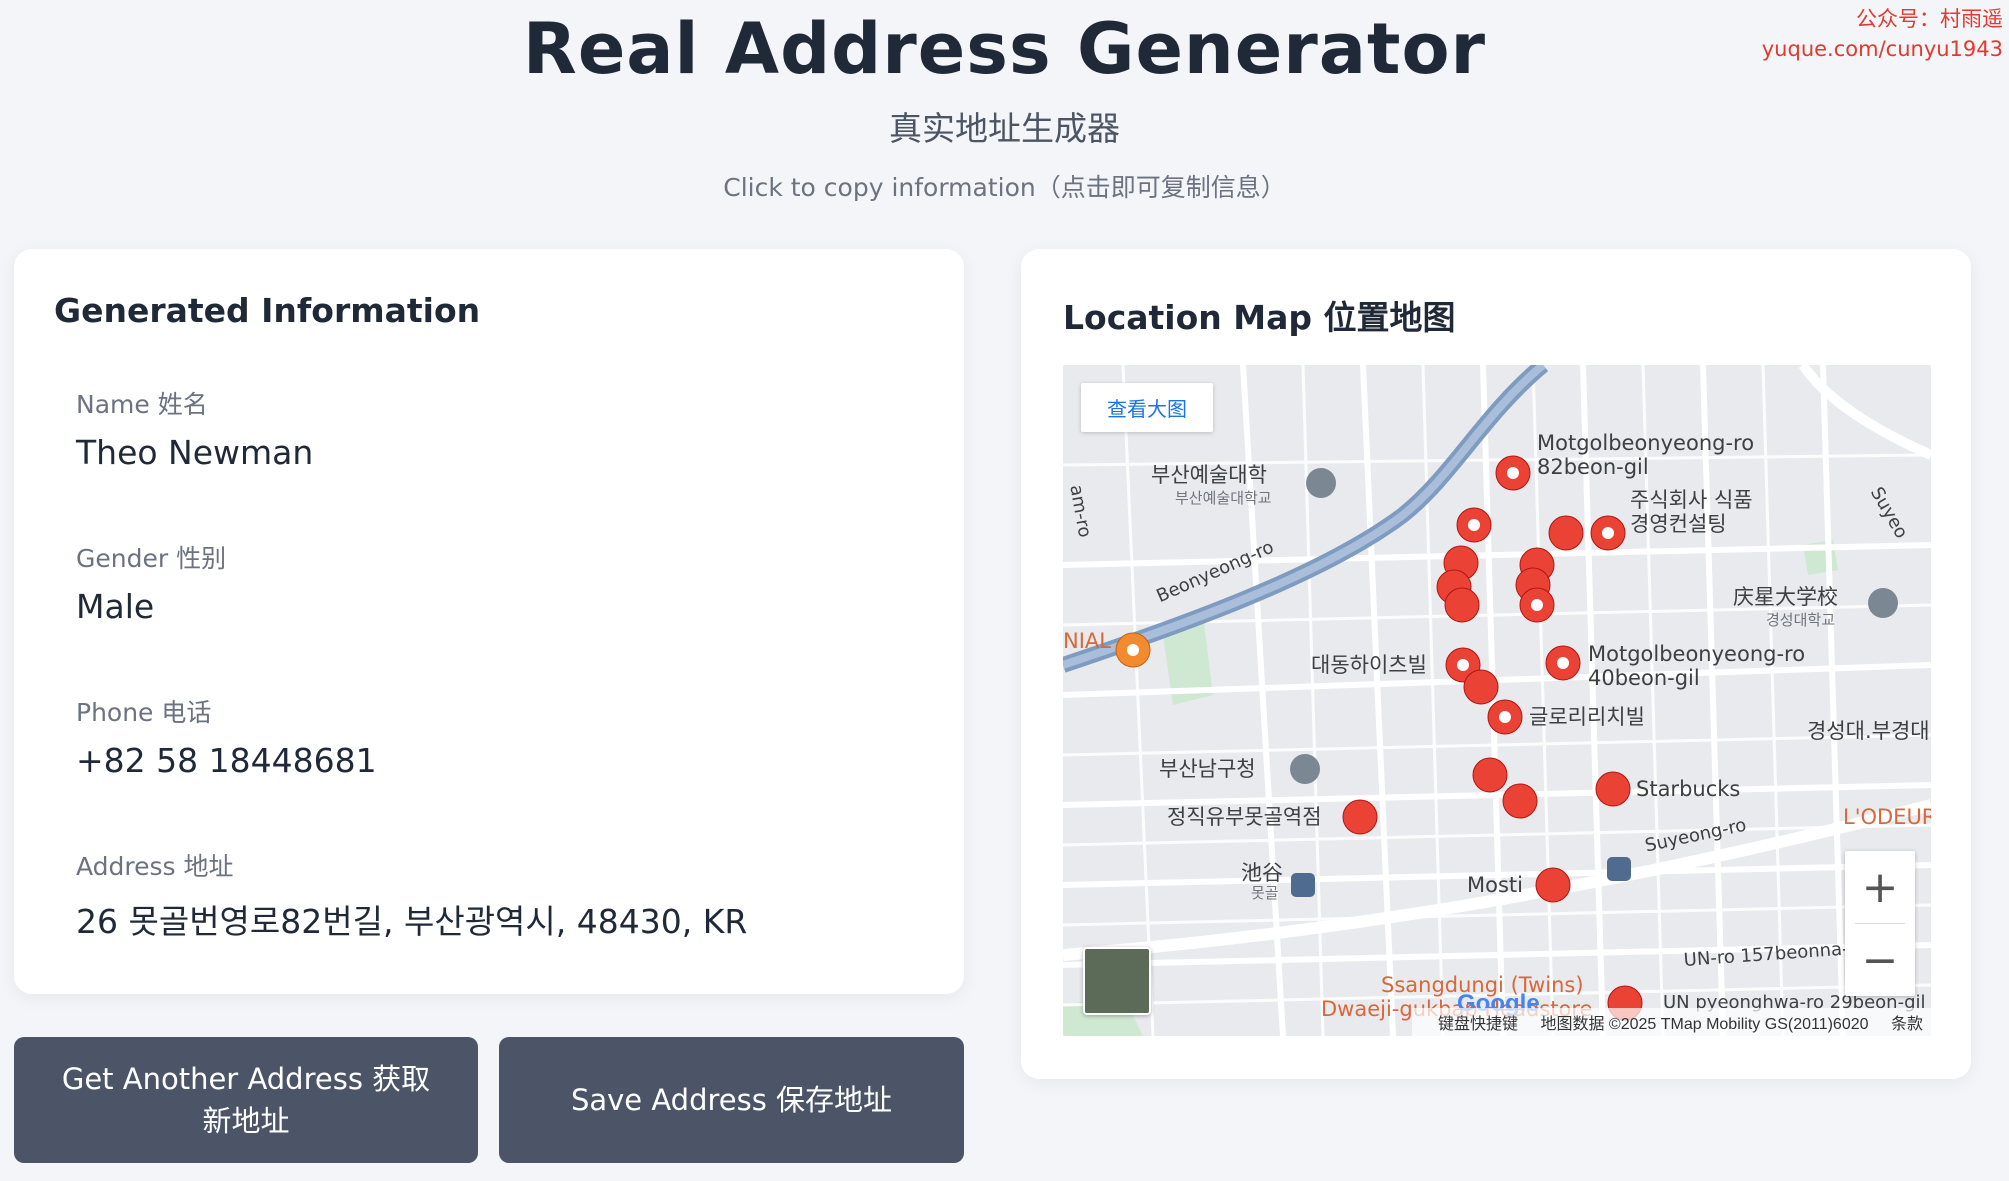 This screenshot has height=1181, width=2009. What do you see at coordinates (1207, 769) in the screenshot?
I see `map-label-nam-gu-office: 부산남구청` at bounding box center [1207, 769].